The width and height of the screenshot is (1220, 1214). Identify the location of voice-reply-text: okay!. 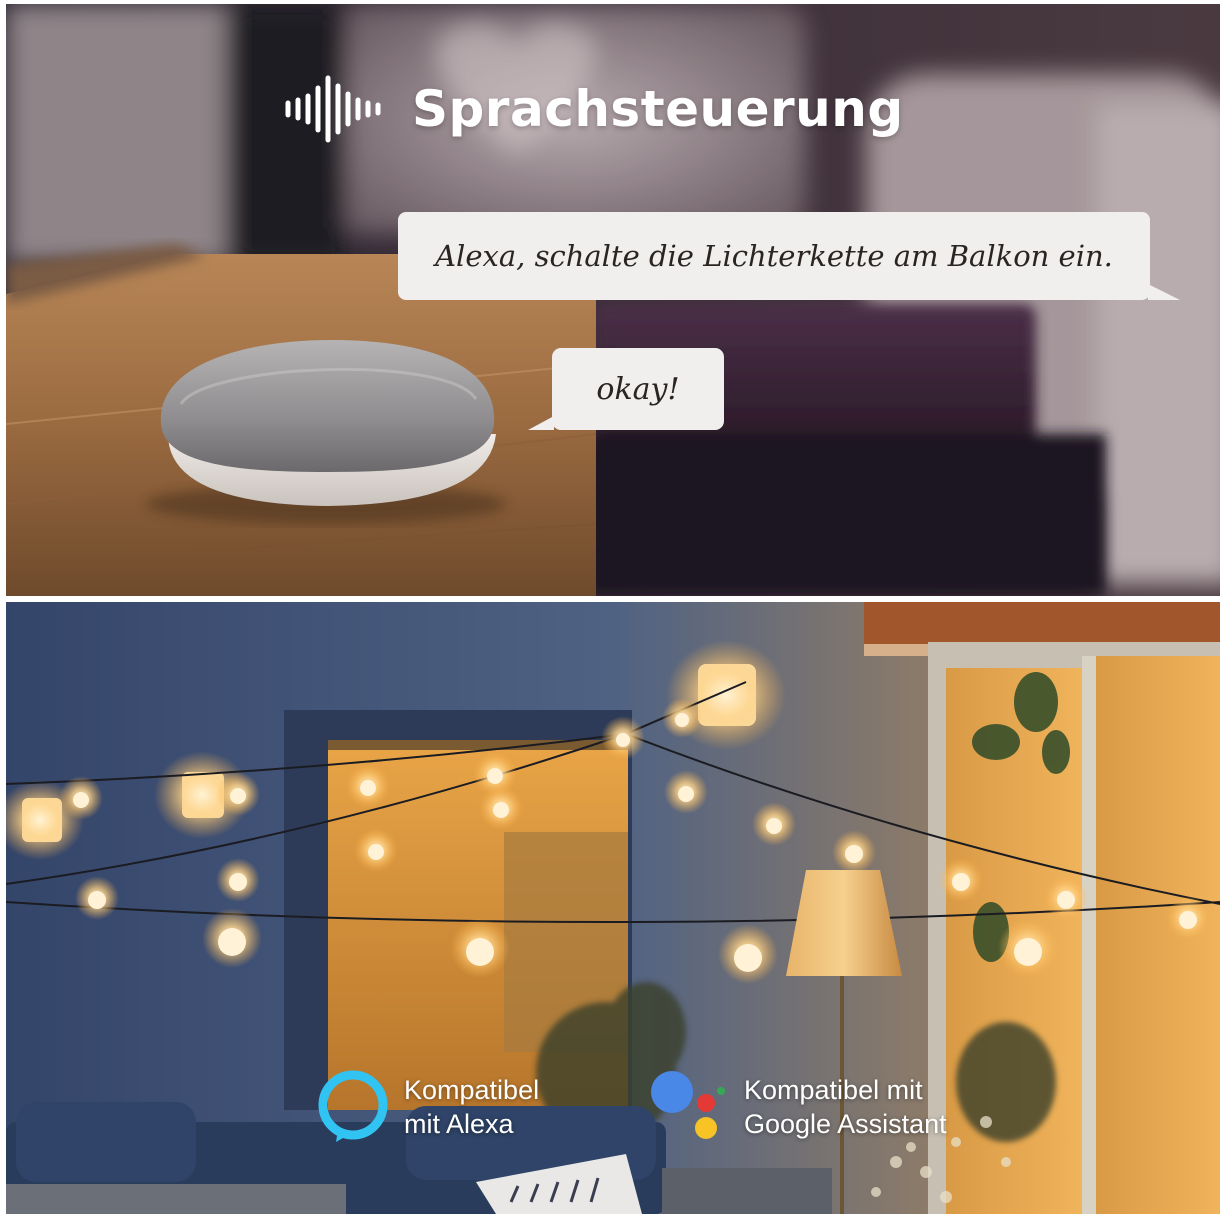
(638, 389).